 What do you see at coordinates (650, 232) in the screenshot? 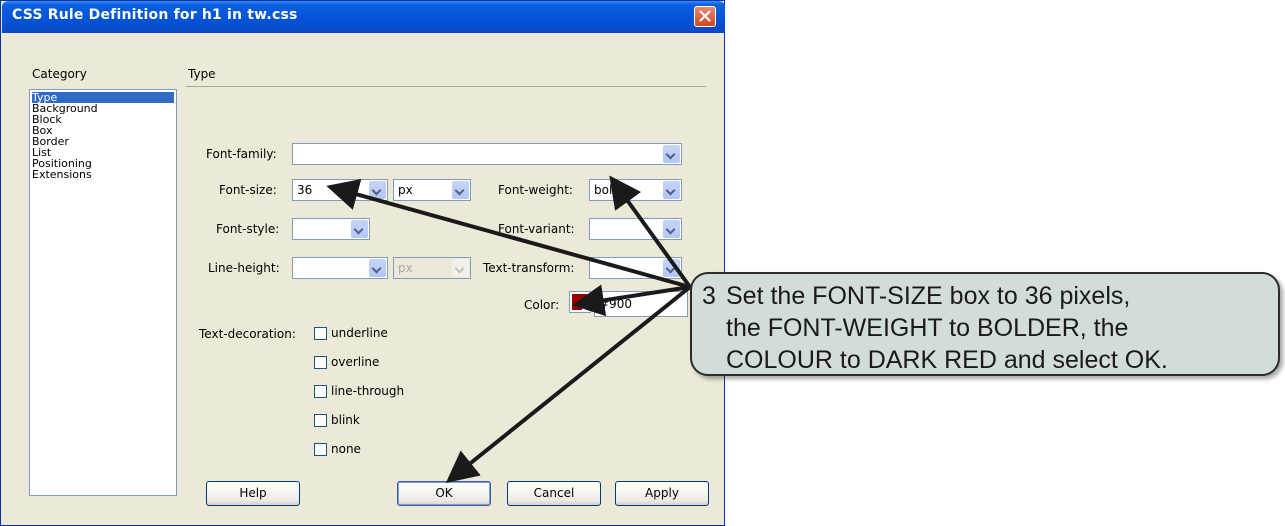
I see `arrow-to-font-weight` at bounding box center [650, 232].